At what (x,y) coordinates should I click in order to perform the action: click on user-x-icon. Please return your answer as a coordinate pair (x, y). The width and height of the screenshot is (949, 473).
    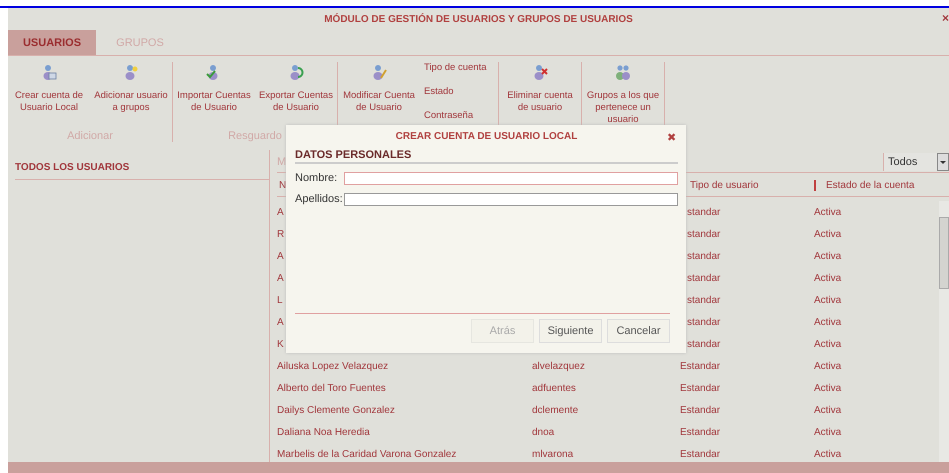
    Looking at the image, I should click on (540, 72).